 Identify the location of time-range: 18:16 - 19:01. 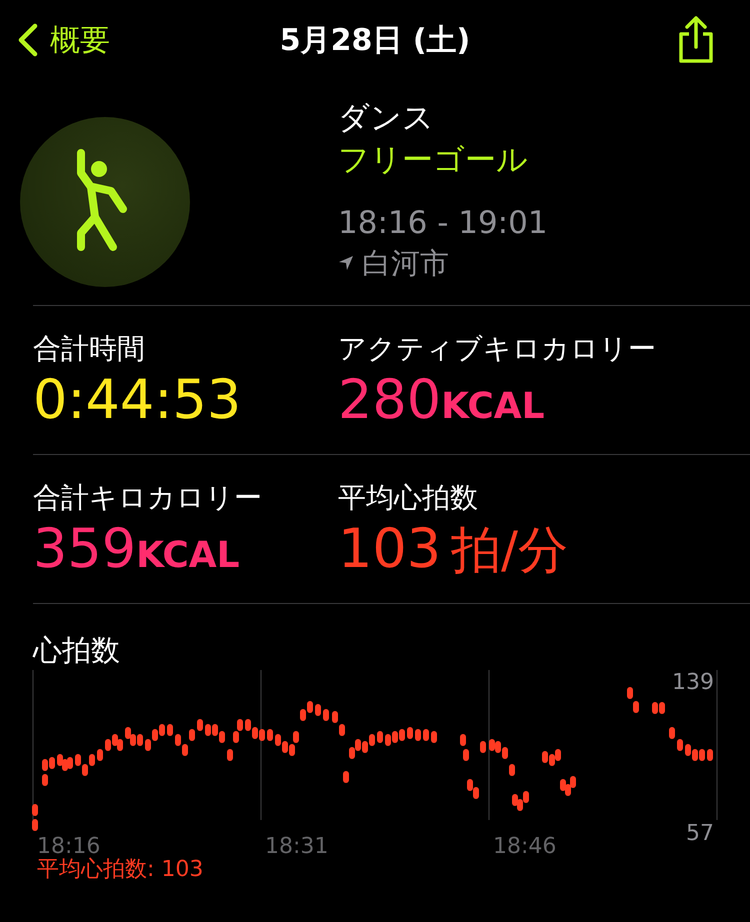
(443, 223).